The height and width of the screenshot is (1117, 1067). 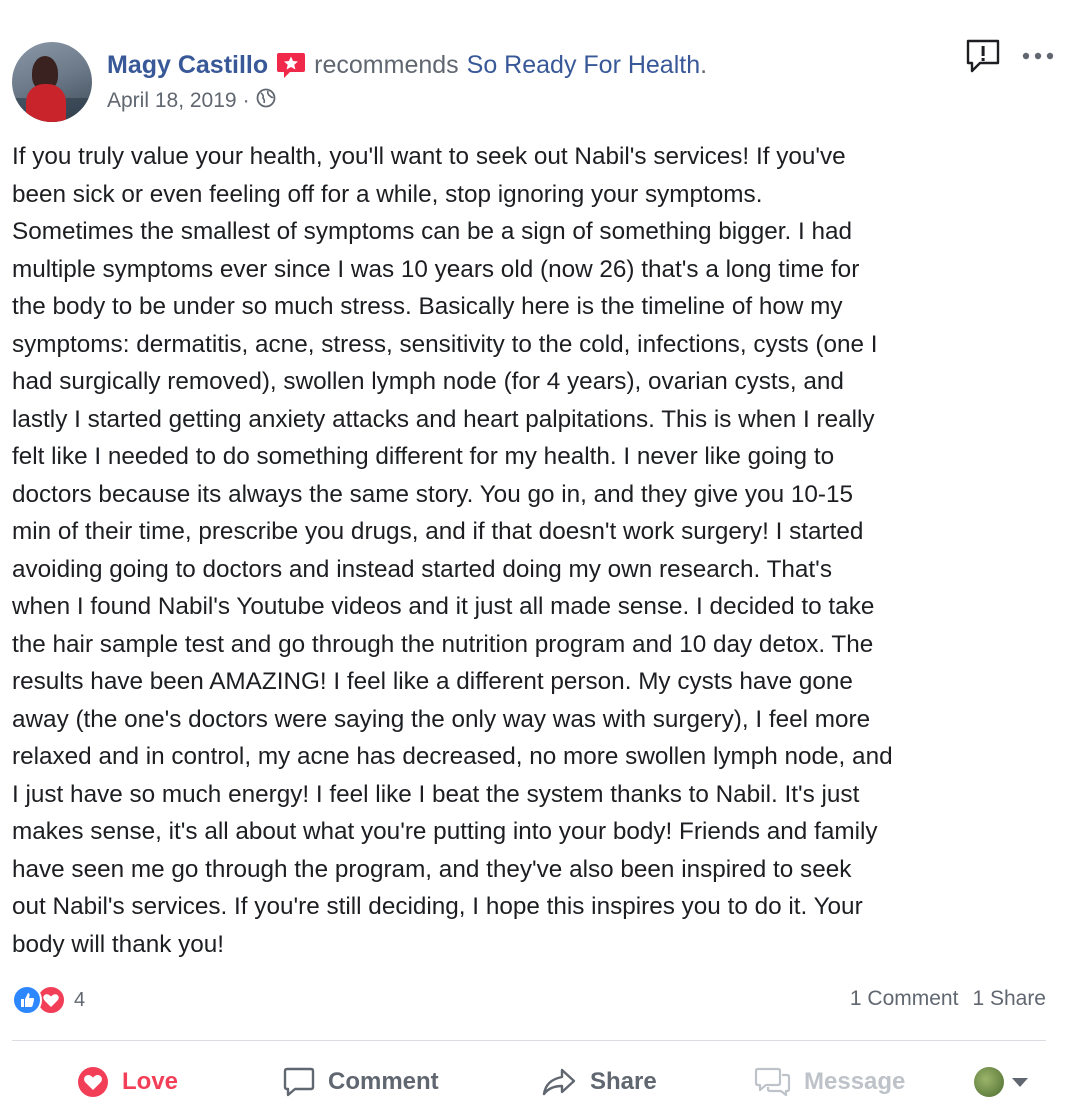 What do you see at coordinates (1038, 56) in the screenshot?
I see `more-options-icon` at bounding box center [1038, 56].